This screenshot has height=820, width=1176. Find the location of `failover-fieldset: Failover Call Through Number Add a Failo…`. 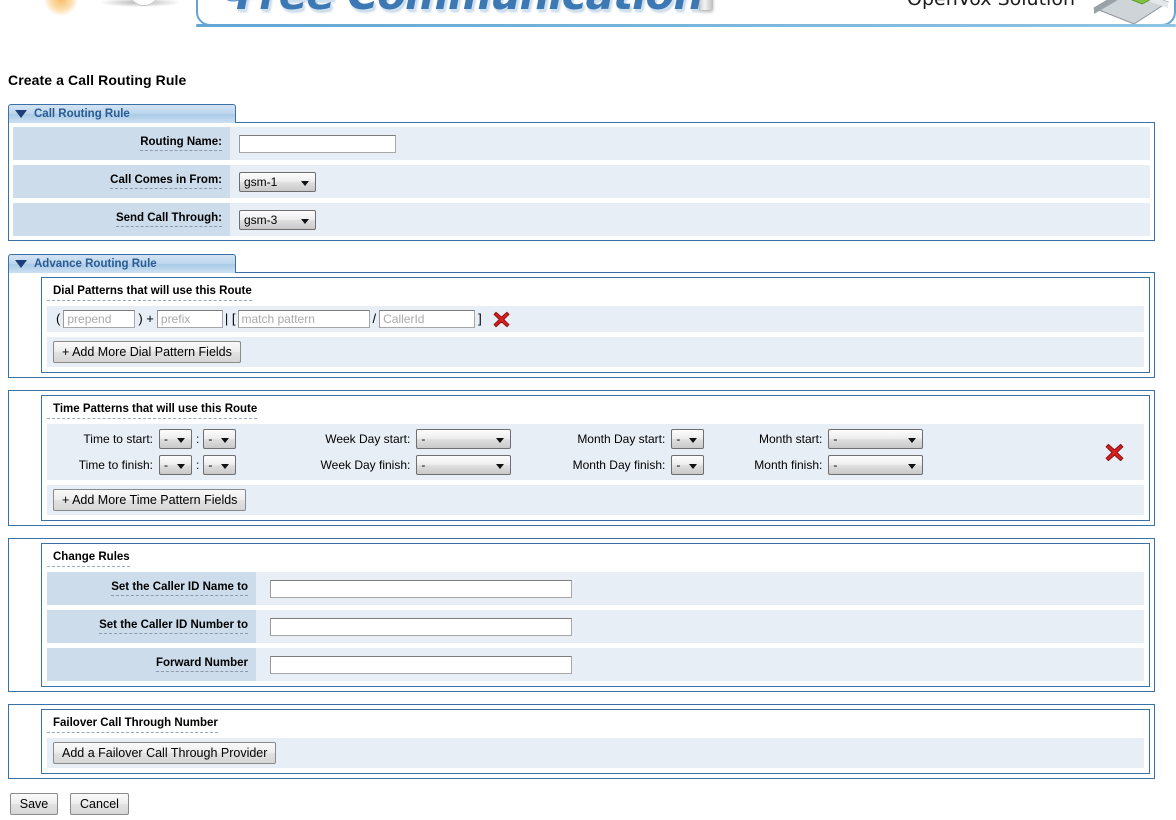

failover-fieldset: Failover Call Through Number Add a Failo… is located at coordinates (595, 741).